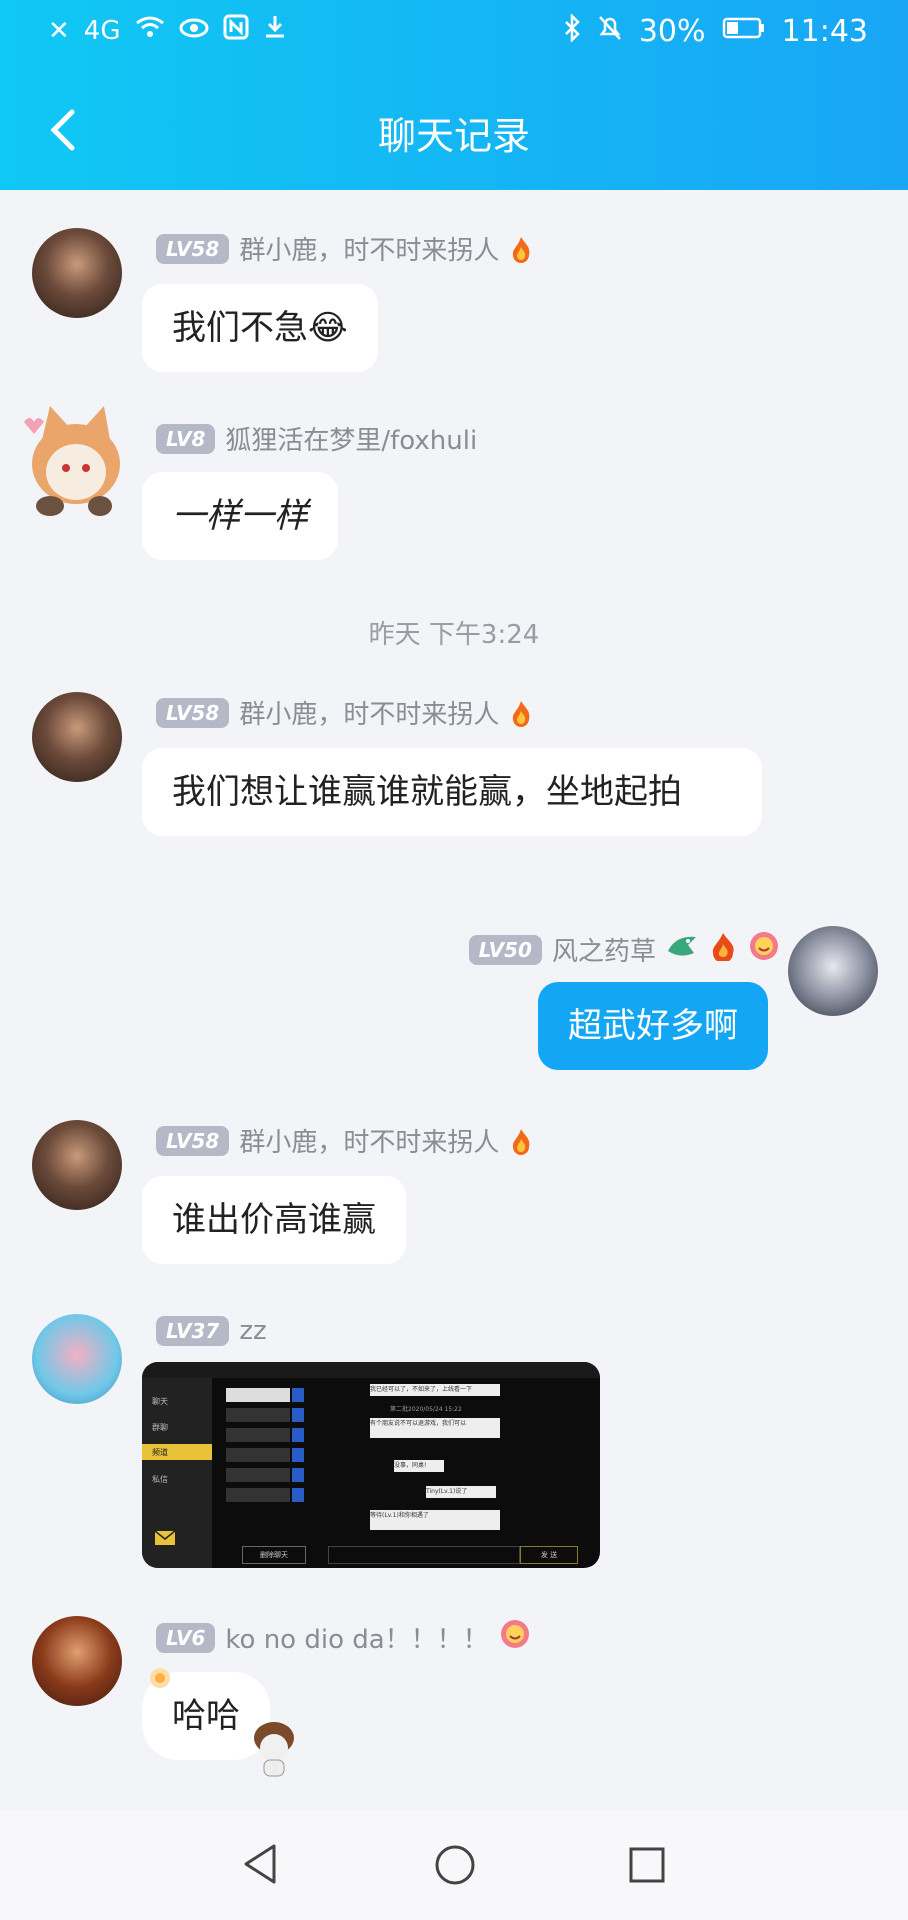  Describe the element at coordinates (258, 1453) in the screenshot. I see `image-channel-list` at that location.